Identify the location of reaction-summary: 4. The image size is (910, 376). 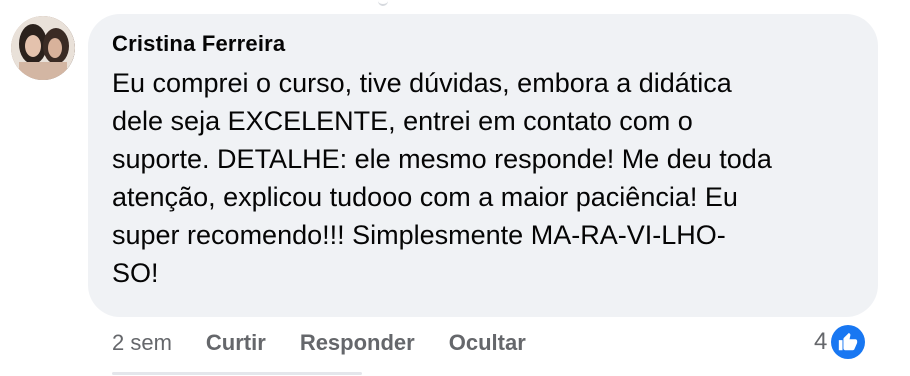
(840, 342).